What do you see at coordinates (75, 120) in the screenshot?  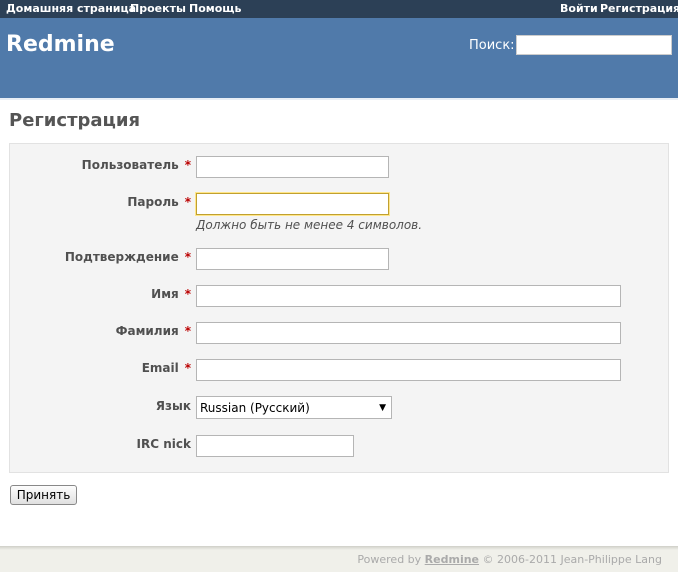 I see `page-title: Регистрация` at bounding box center [75, 120].